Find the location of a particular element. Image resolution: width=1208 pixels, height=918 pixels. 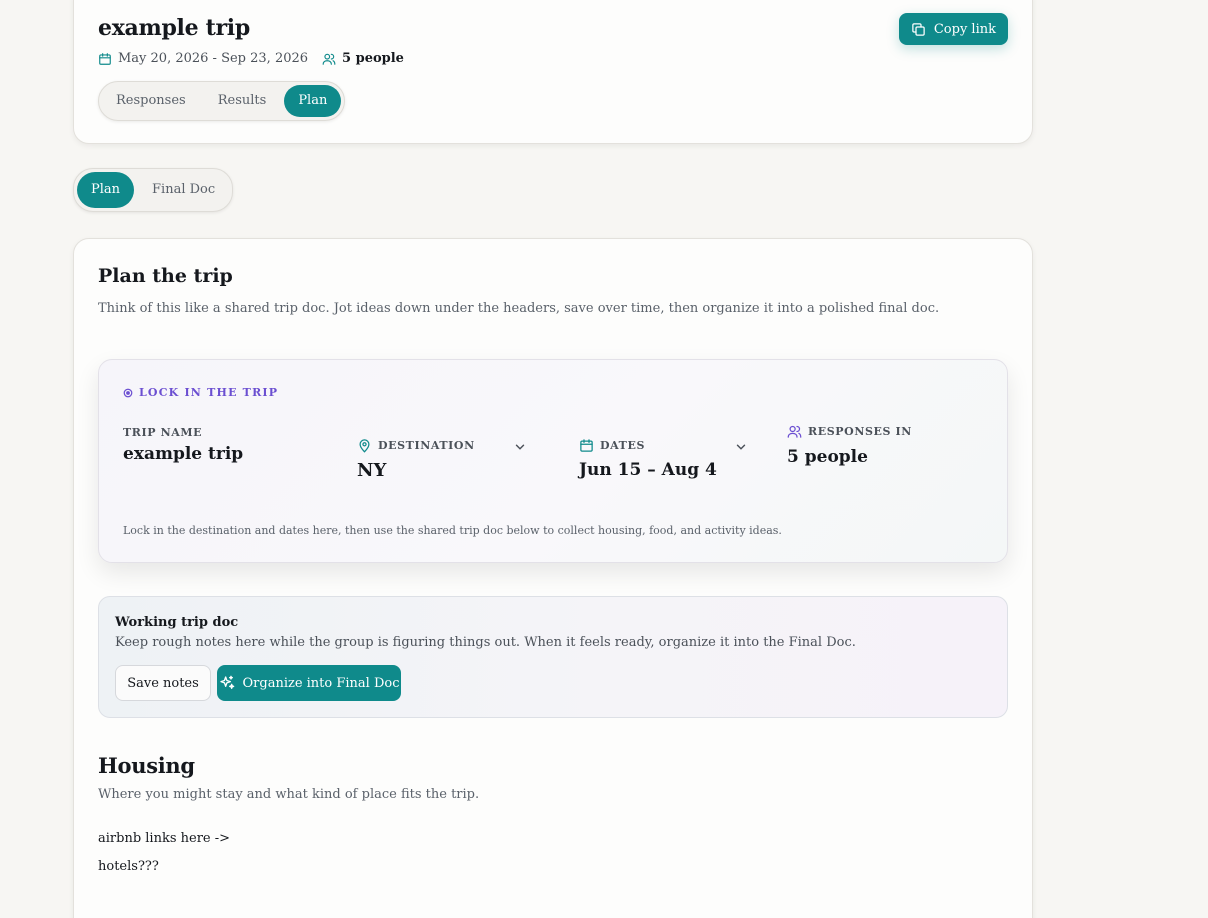

target-icon is located at coordinates (128, 392).